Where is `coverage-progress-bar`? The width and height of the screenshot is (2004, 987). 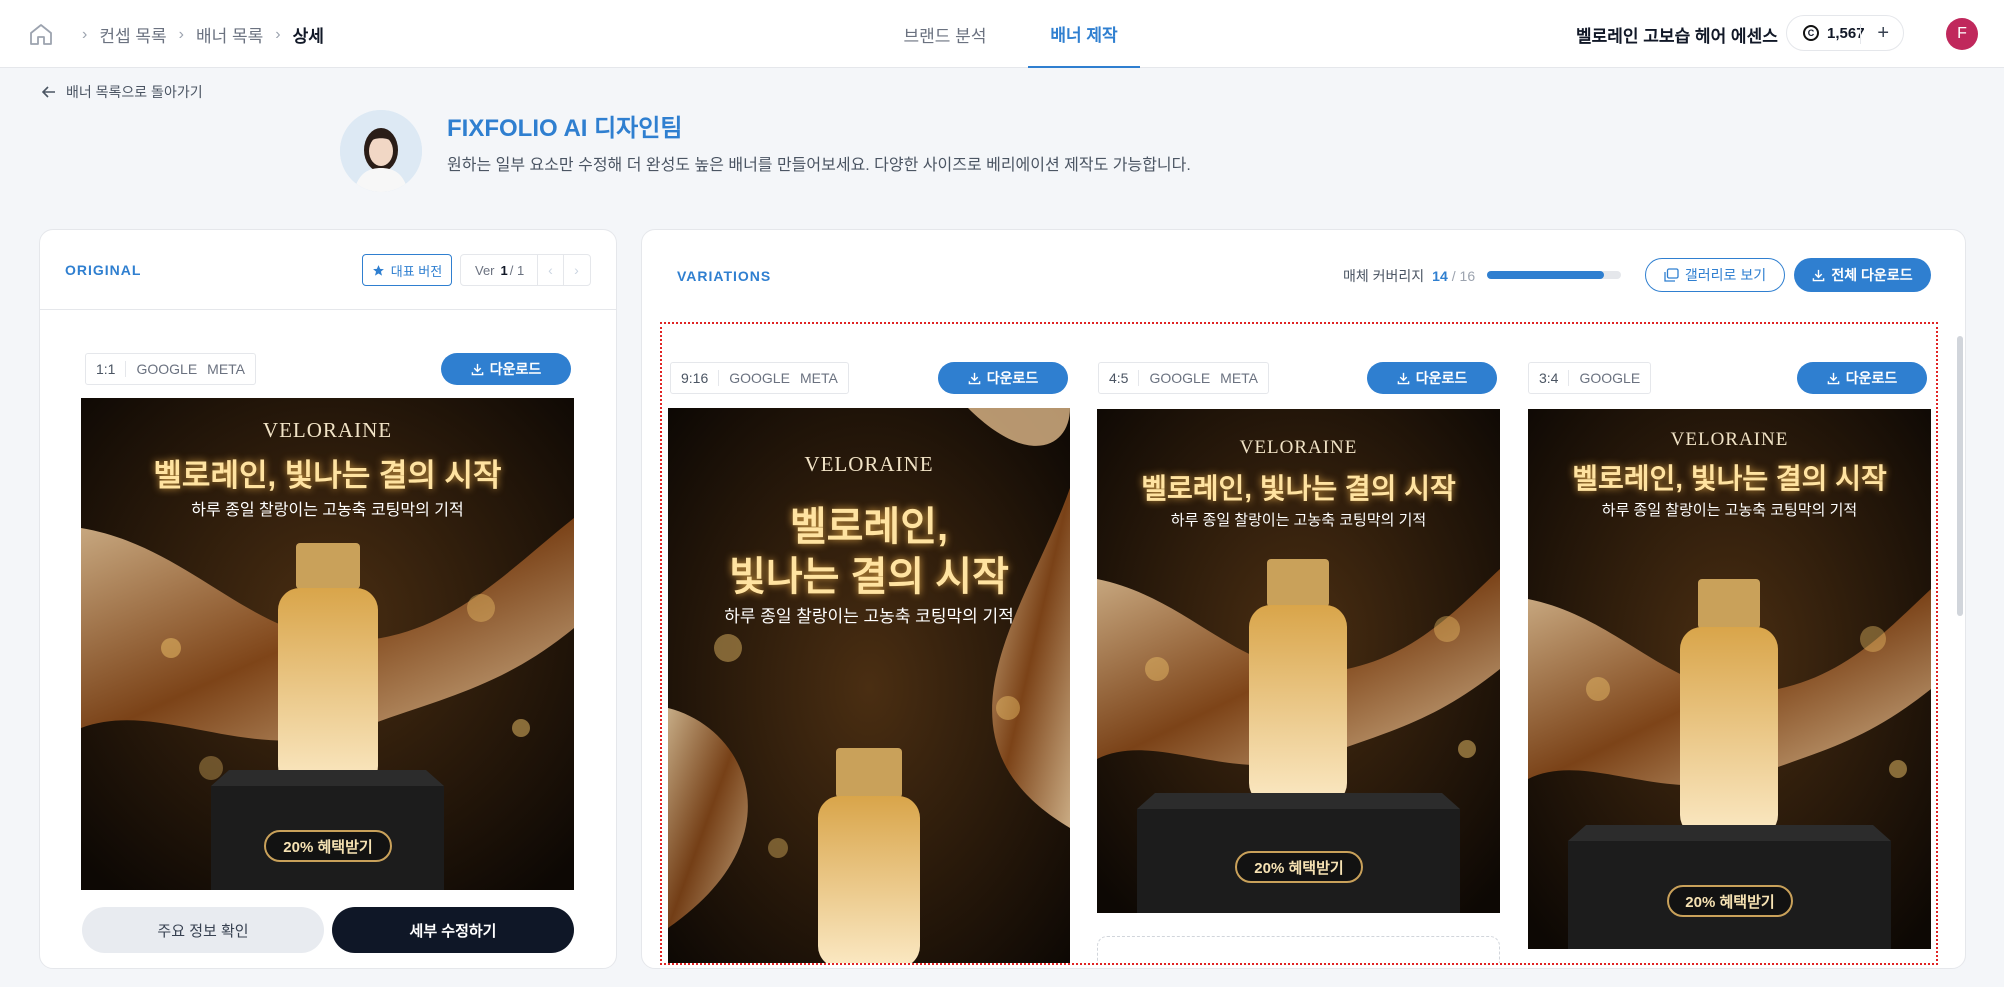 coverage-progress-bar is located at coordinates (1554, 275).